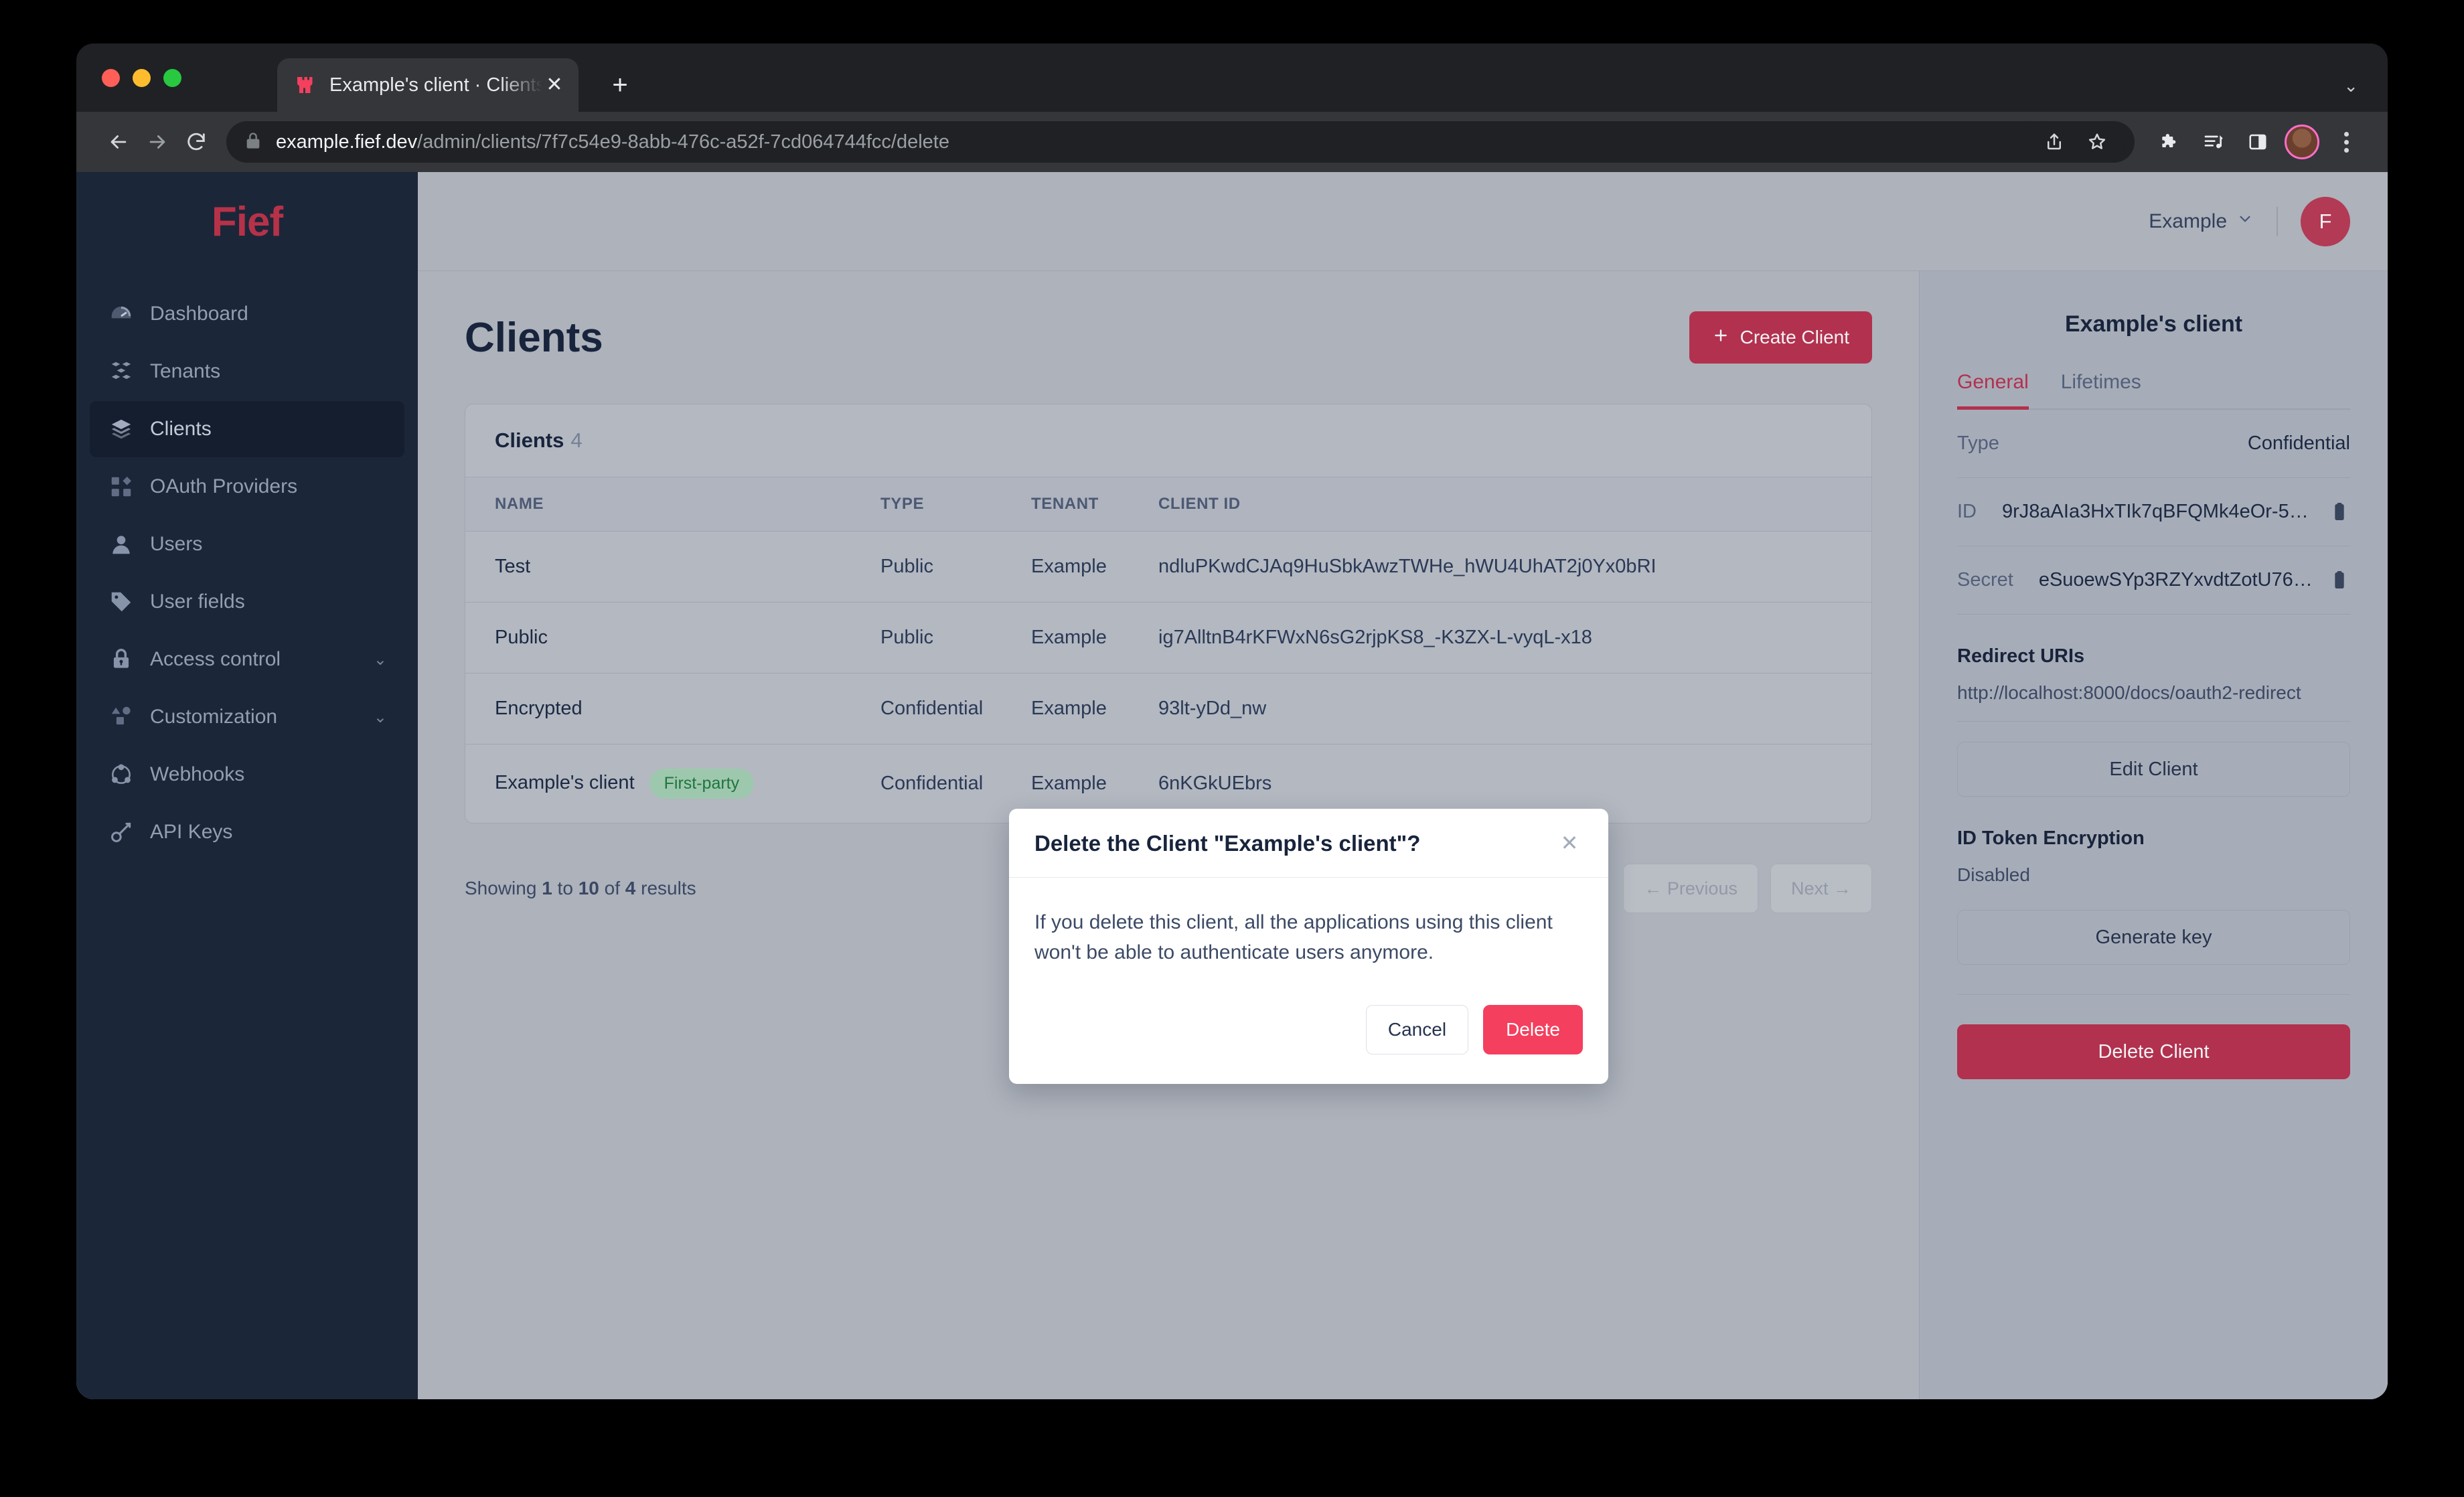 This screenshot has height=1497, width=2464. I want to click on maximize-window-button, so click(172, 78).